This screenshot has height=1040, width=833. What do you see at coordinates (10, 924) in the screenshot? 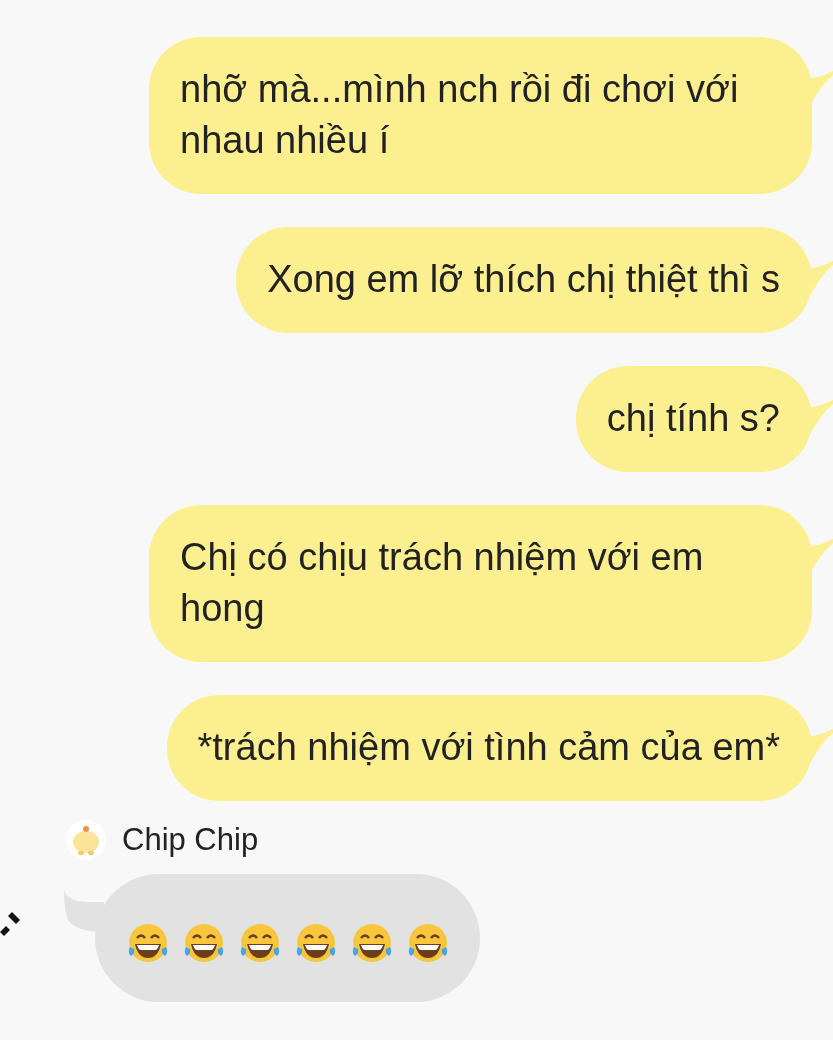
I see `stripe-icon` at bounding box center [10, 924].